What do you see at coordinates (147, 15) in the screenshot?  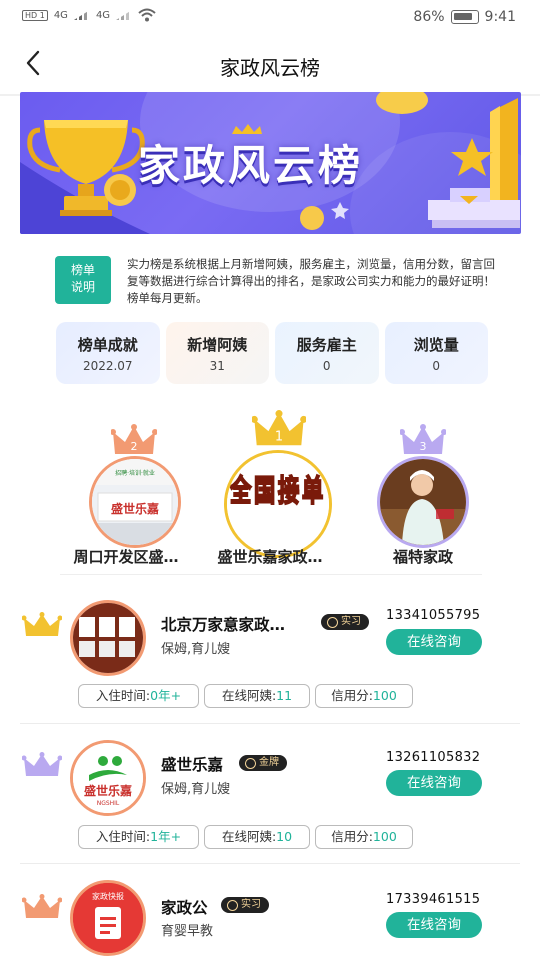 I see `wifi-icon` at bounding box center [147, 15].